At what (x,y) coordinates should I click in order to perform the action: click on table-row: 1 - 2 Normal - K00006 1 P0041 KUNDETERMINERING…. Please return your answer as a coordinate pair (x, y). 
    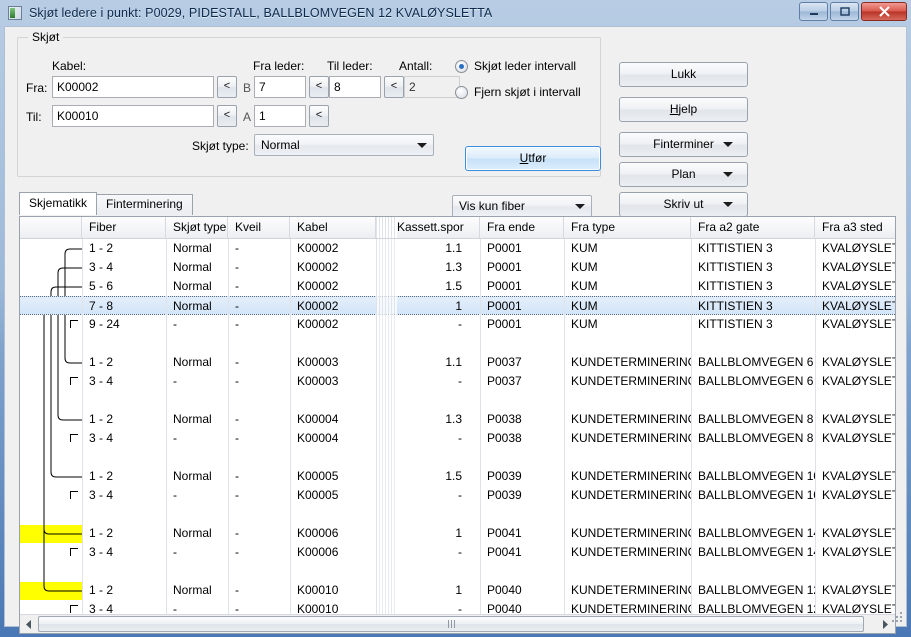
    Looking at the image, I should click on (457, 533).